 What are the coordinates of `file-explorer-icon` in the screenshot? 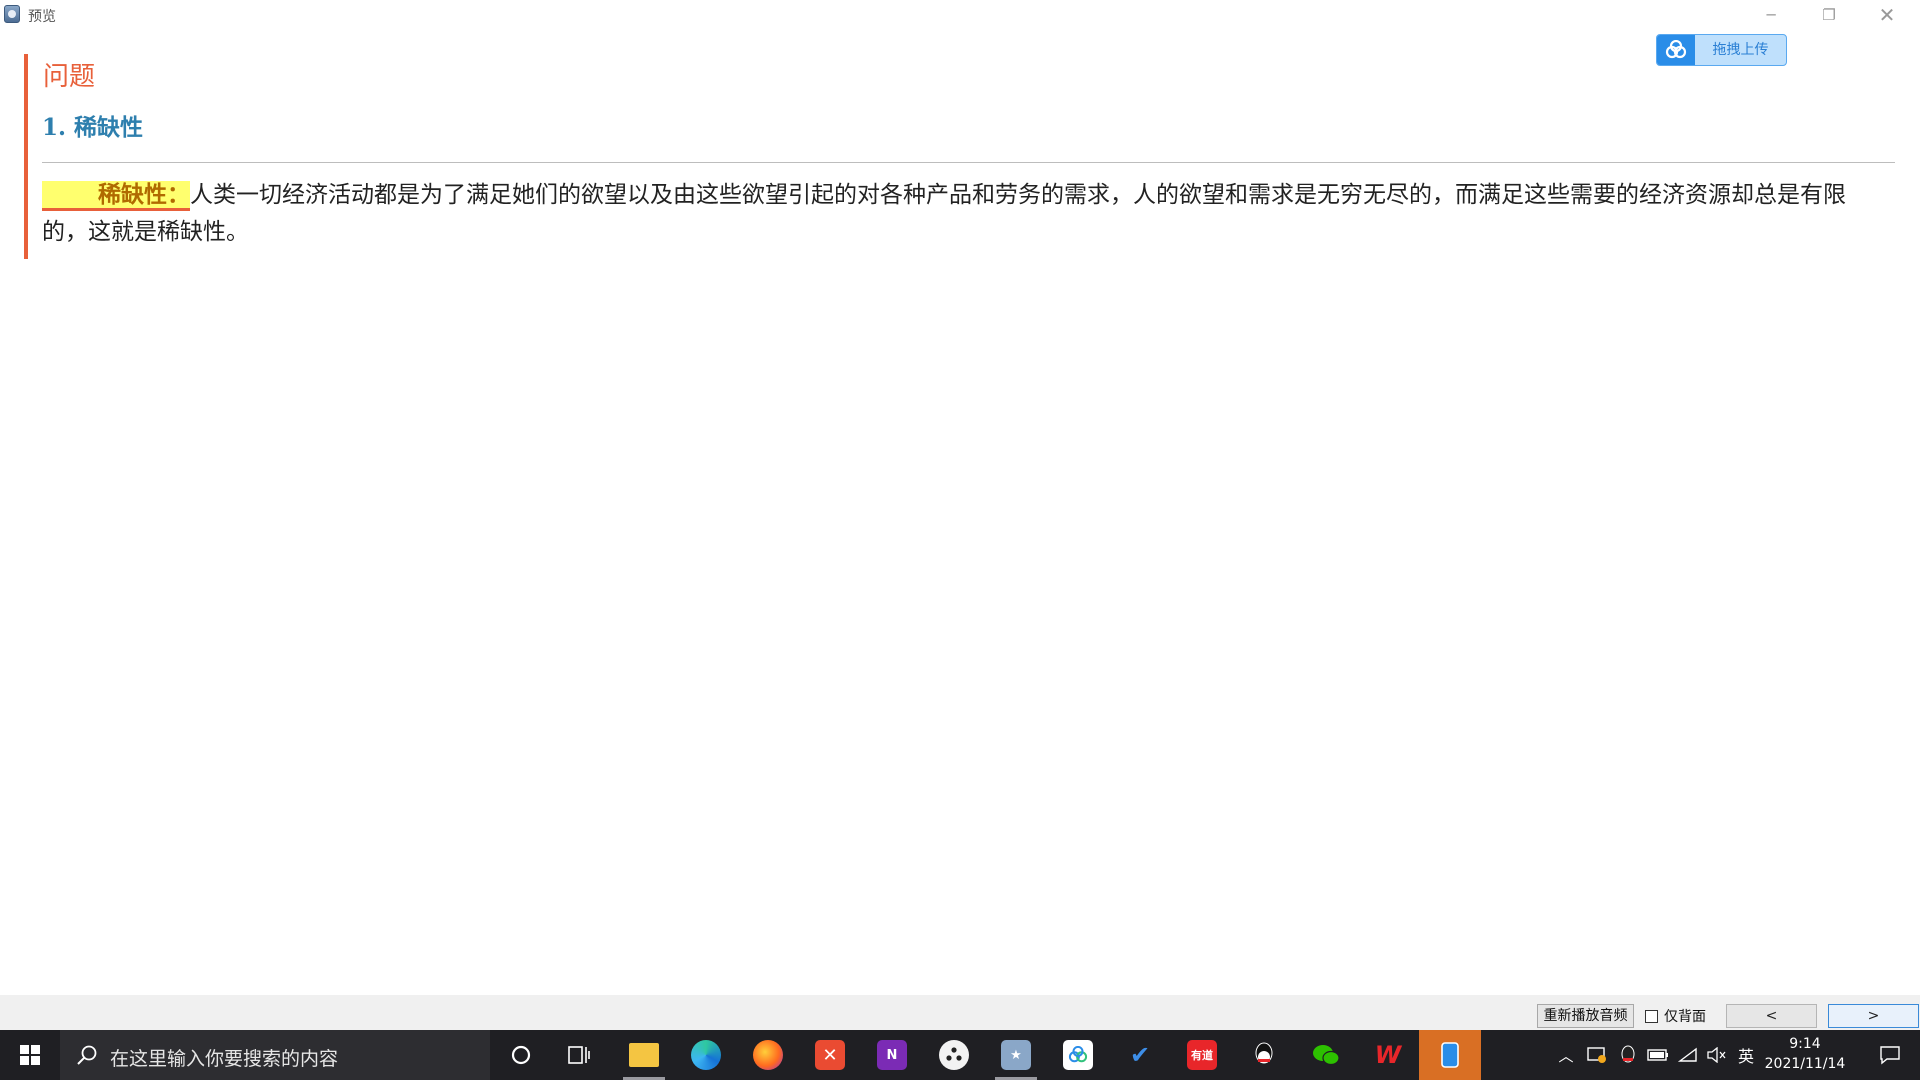 It's located at (644, 1055).